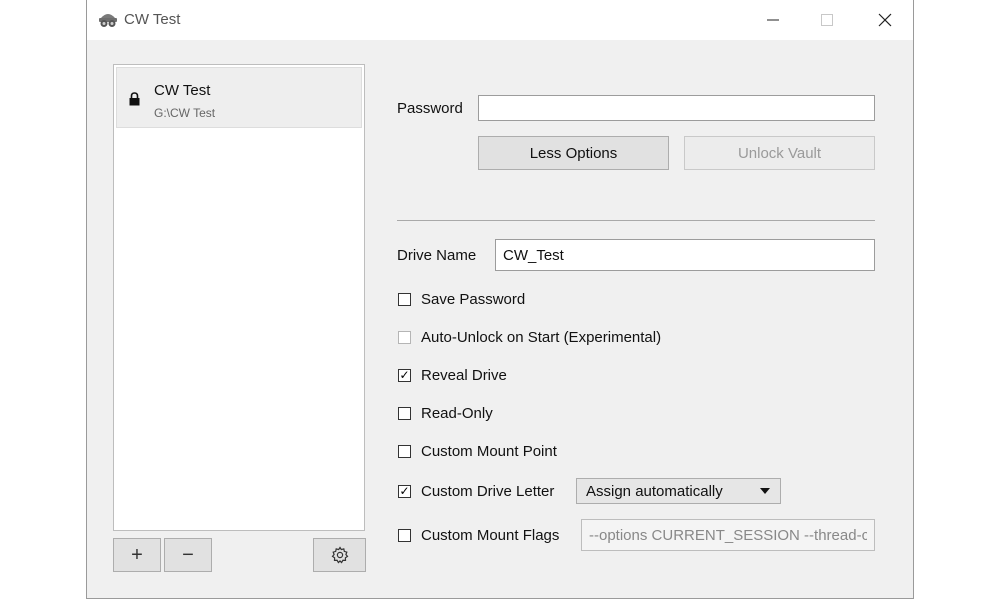  What do you see at coordinates (488, 491) in the screenshot?
I see `custom-drive-letter-label: Custom Drive Letter` at bounding box center [488, 491].